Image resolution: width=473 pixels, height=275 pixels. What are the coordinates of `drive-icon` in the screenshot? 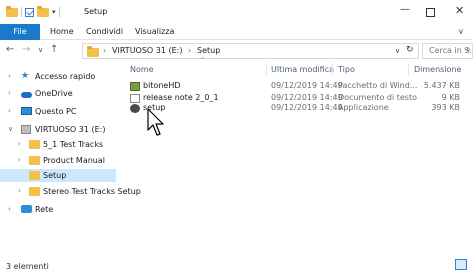 It's located at (26, 129).